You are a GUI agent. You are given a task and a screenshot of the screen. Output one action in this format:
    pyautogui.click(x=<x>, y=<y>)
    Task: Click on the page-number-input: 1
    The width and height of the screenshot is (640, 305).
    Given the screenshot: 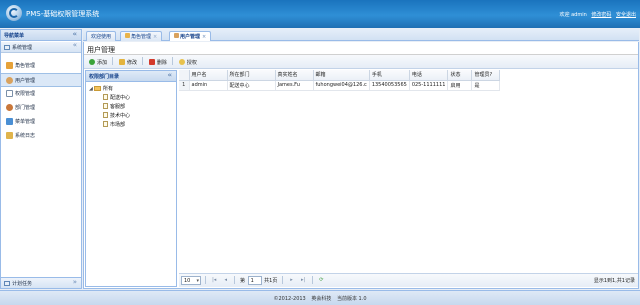 What is the action you would take?
    pyautogui.click(x=254, y=280)
    